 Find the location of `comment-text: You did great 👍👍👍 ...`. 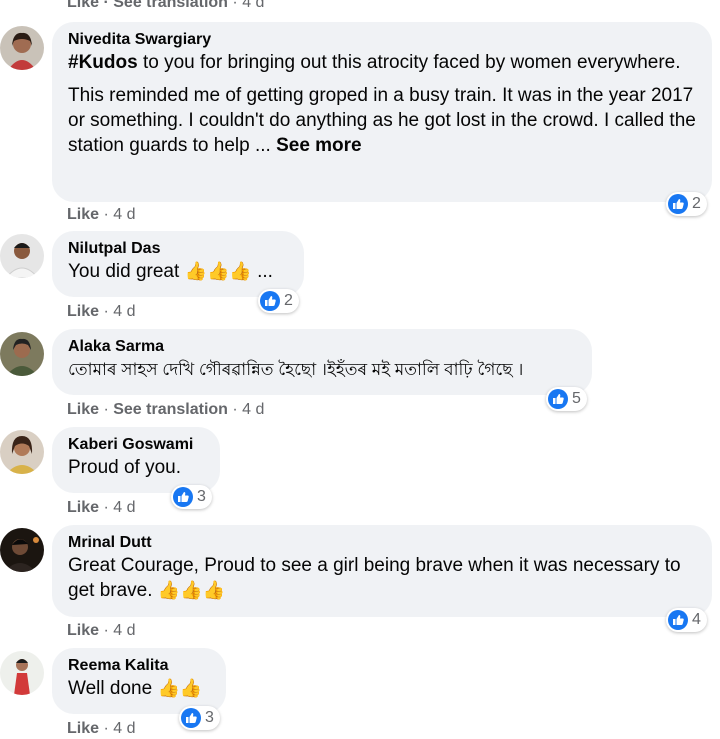

comment-text: You did great 👍👍👍 ... is located at coordinates (170, 271).